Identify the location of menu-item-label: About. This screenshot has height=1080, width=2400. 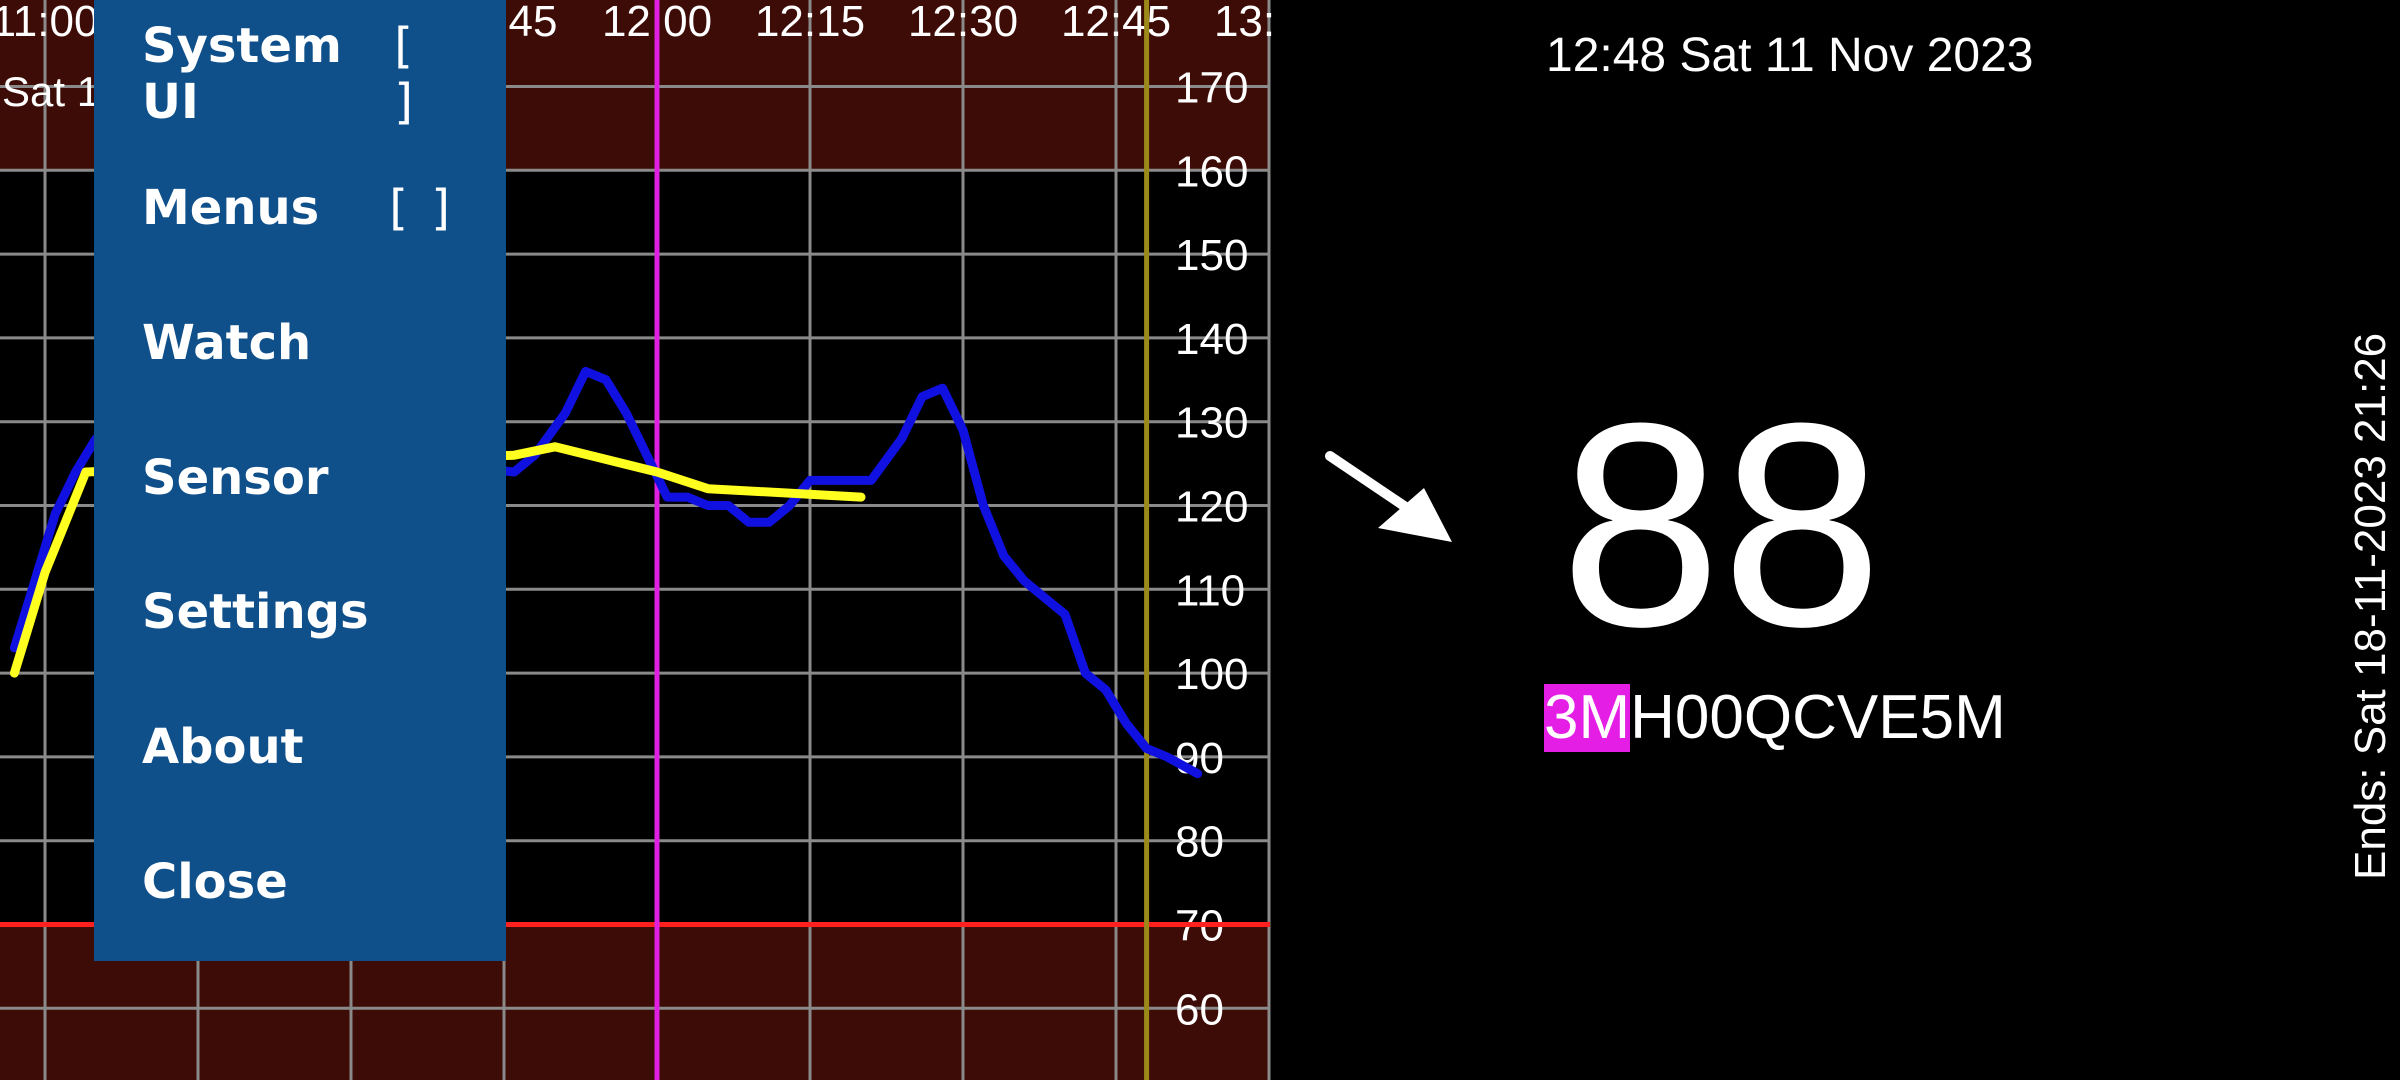
(223, 747).